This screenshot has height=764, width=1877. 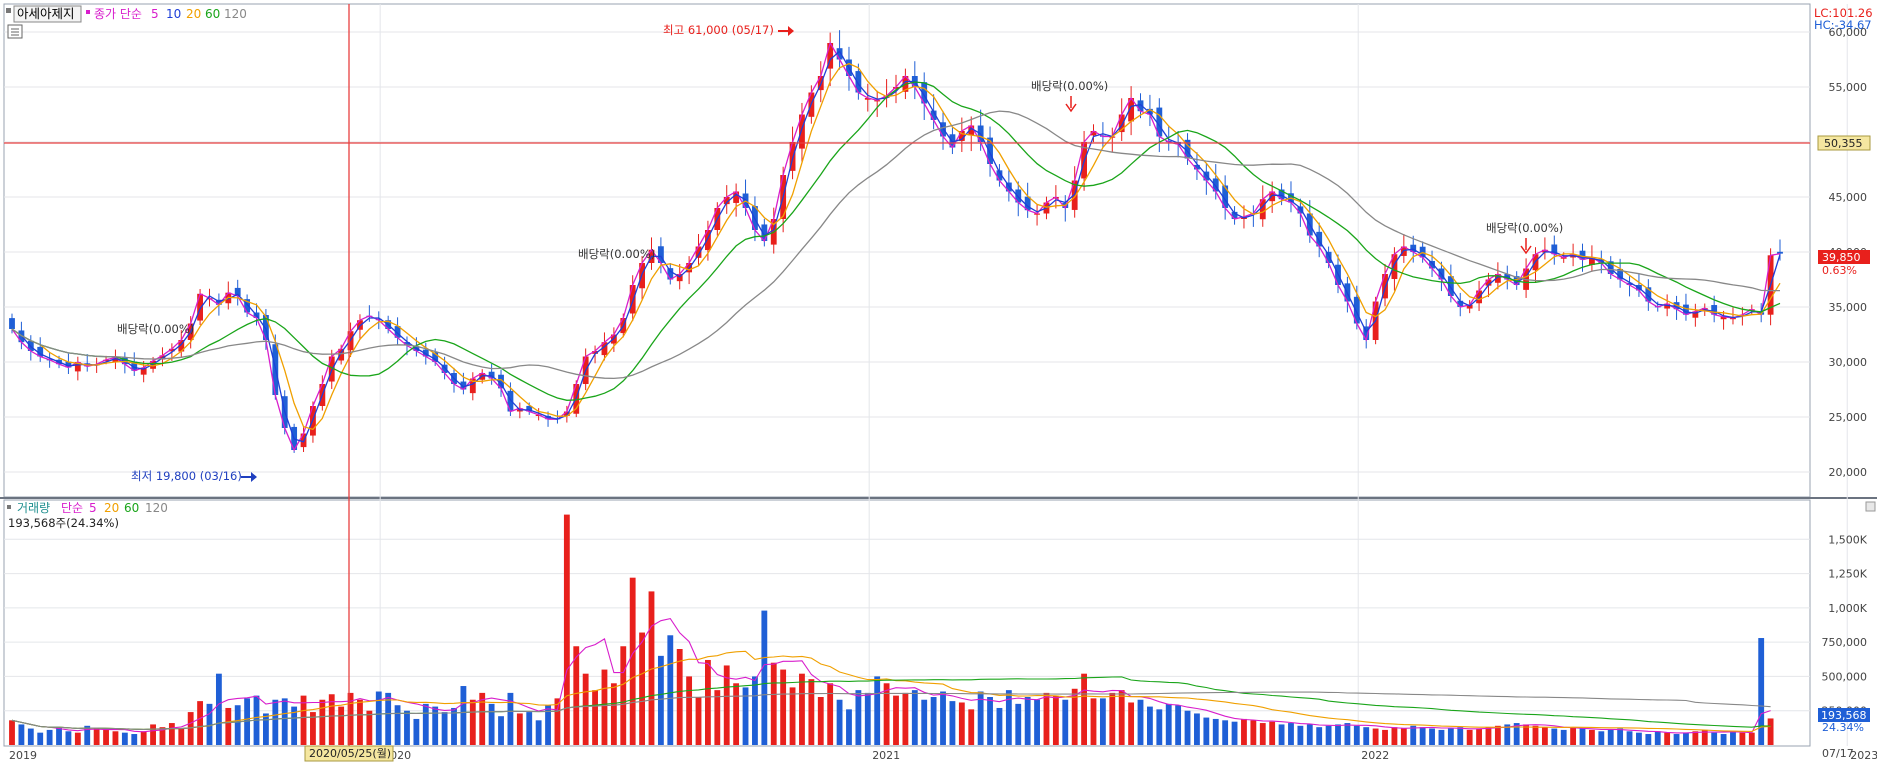 I want to click on volume-legend: 거래량 단순 5 20 60 120 193,568주(24.34%), so click(x=87, y=515).